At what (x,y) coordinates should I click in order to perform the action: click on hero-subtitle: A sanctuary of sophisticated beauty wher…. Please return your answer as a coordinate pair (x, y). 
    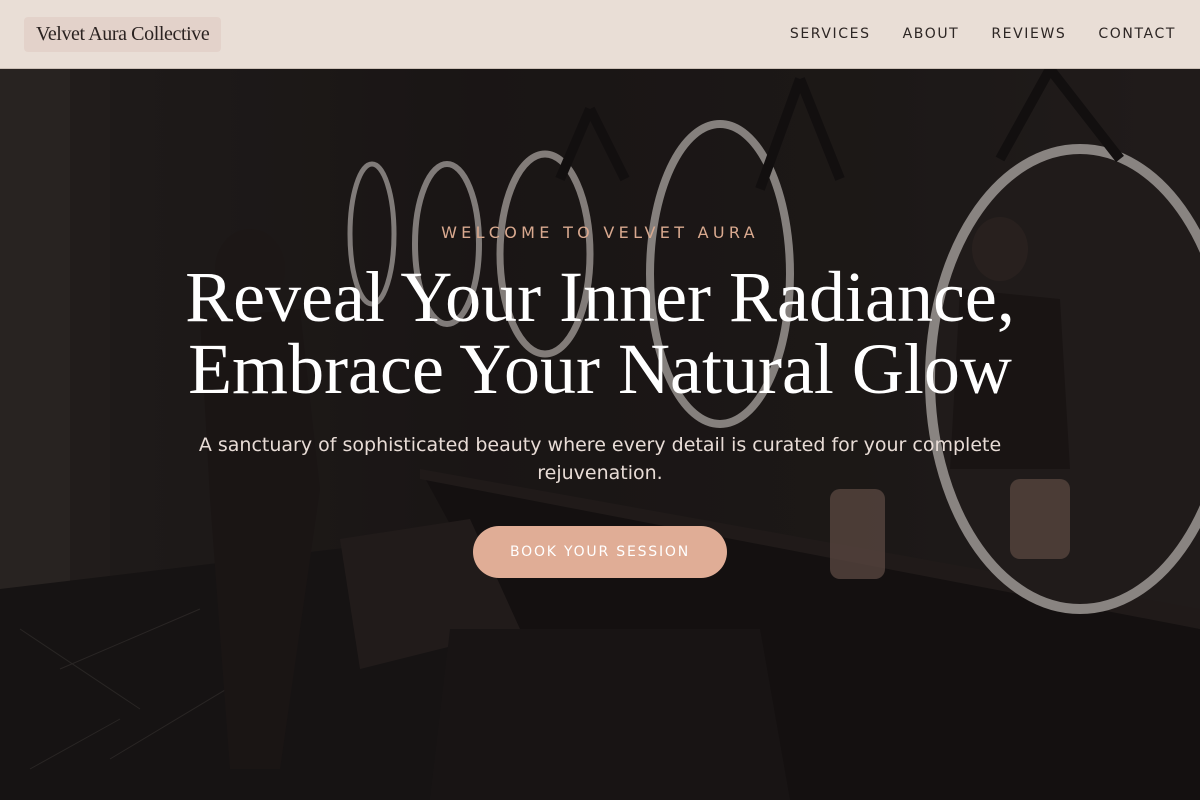
    Looking at the image, I should click on (600, 459).